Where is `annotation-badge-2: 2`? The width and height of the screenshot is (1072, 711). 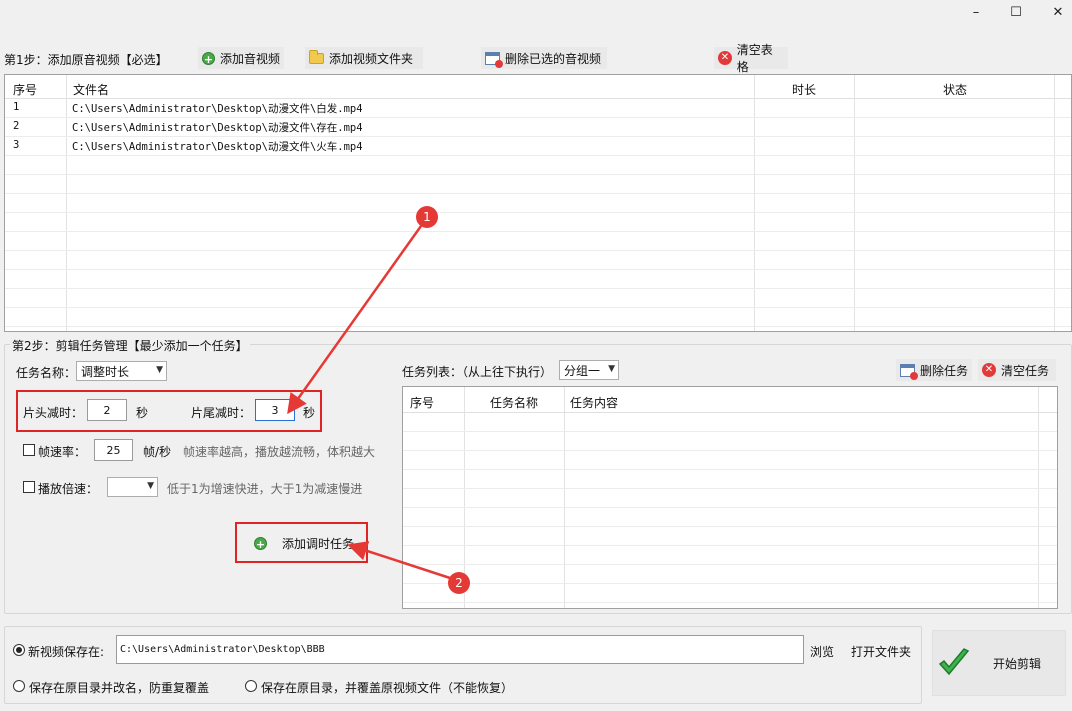
annotation-badge-2: 2 is located at coordinates (459, 583).